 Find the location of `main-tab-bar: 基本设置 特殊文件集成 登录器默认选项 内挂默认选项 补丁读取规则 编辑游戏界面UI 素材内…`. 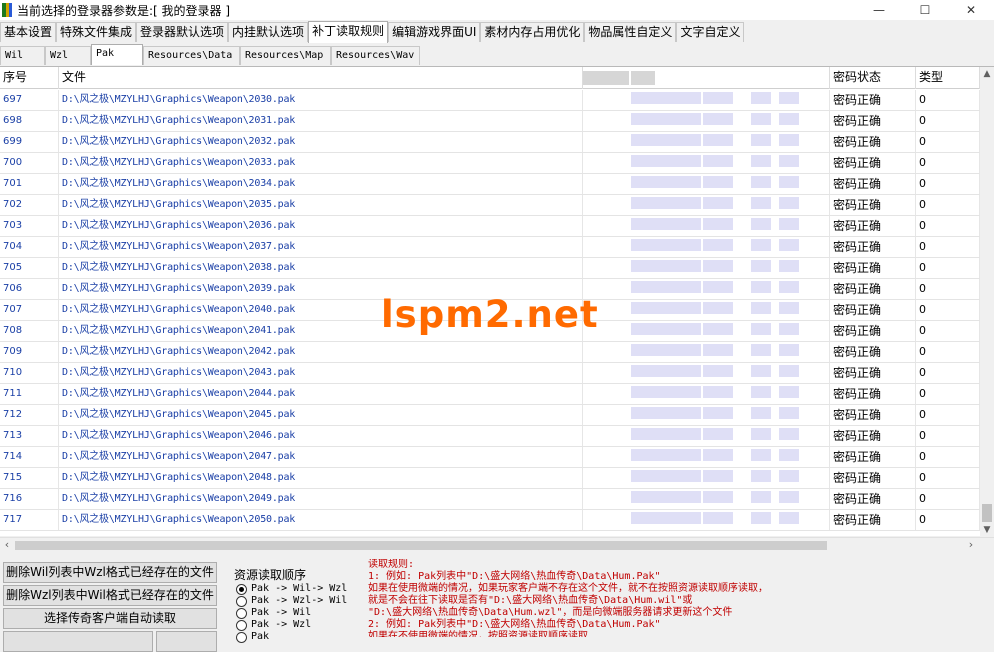

main-tab-bar: 基本设置 特殊文件集成 登录器默认选项 内挂默认选项 补丁读取规则 编辑游戏界面UI 素材内… is located at coordinates (497, 32).